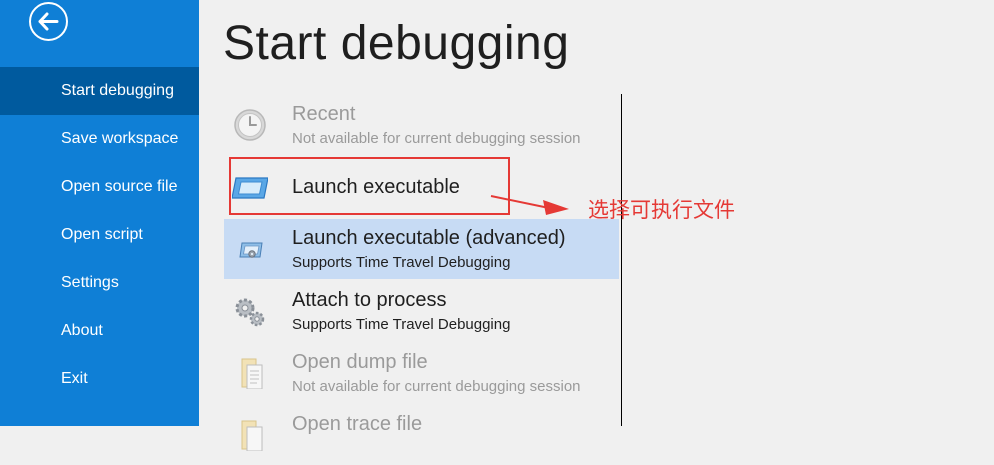 The height and width of the screenshot is (465, 994). I want to click on option-title: Open trace file, so click(357, 424).